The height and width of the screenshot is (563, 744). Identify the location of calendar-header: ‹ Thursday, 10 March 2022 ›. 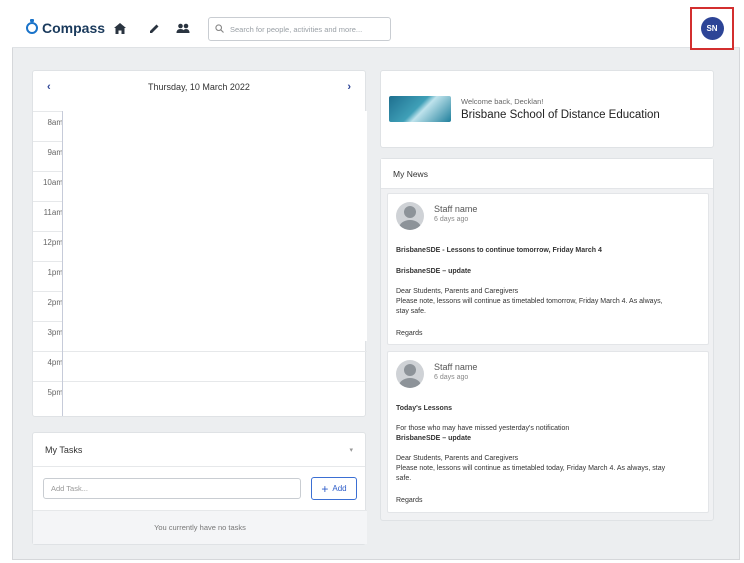
(199, 87).